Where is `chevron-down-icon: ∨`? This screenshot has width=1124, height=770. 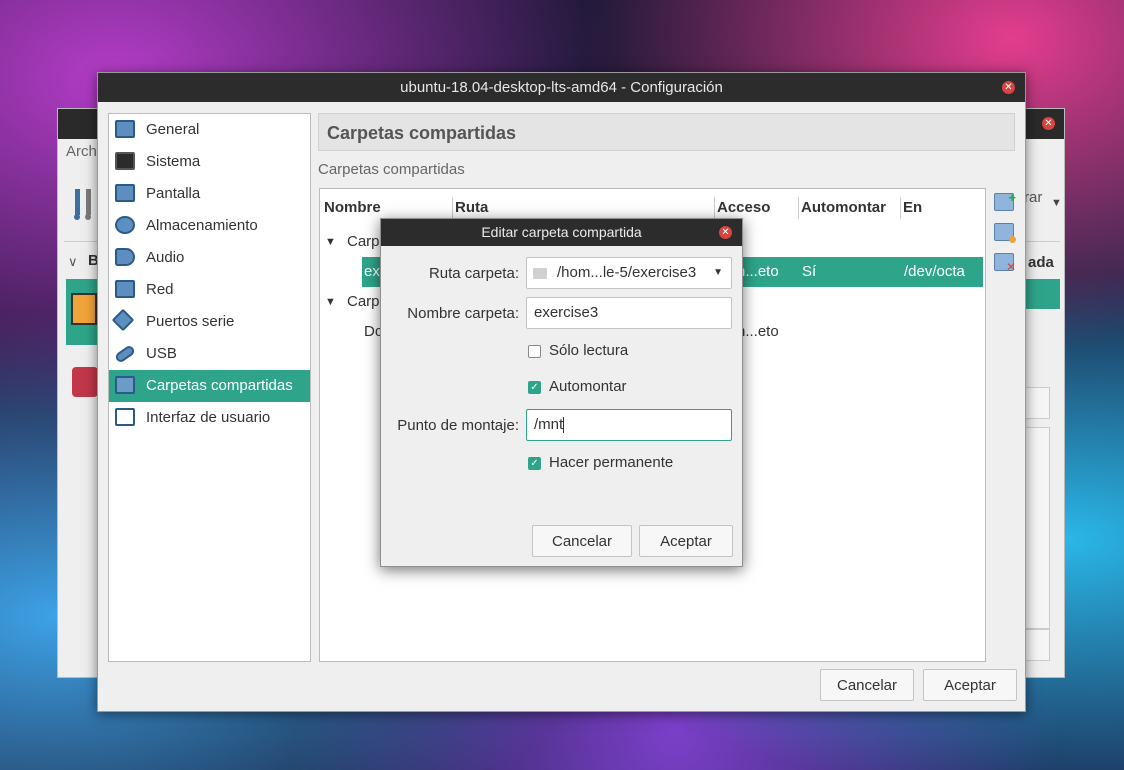 chevron-down-icon: ∨ is located at coordinates (73, 262).